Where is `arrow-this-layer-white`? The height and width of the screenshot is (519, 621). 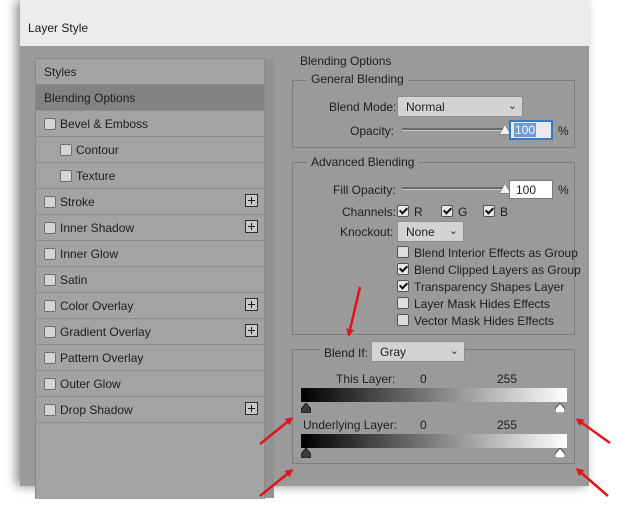
arrow-this-layer-white is located at coordinates (593, 431).